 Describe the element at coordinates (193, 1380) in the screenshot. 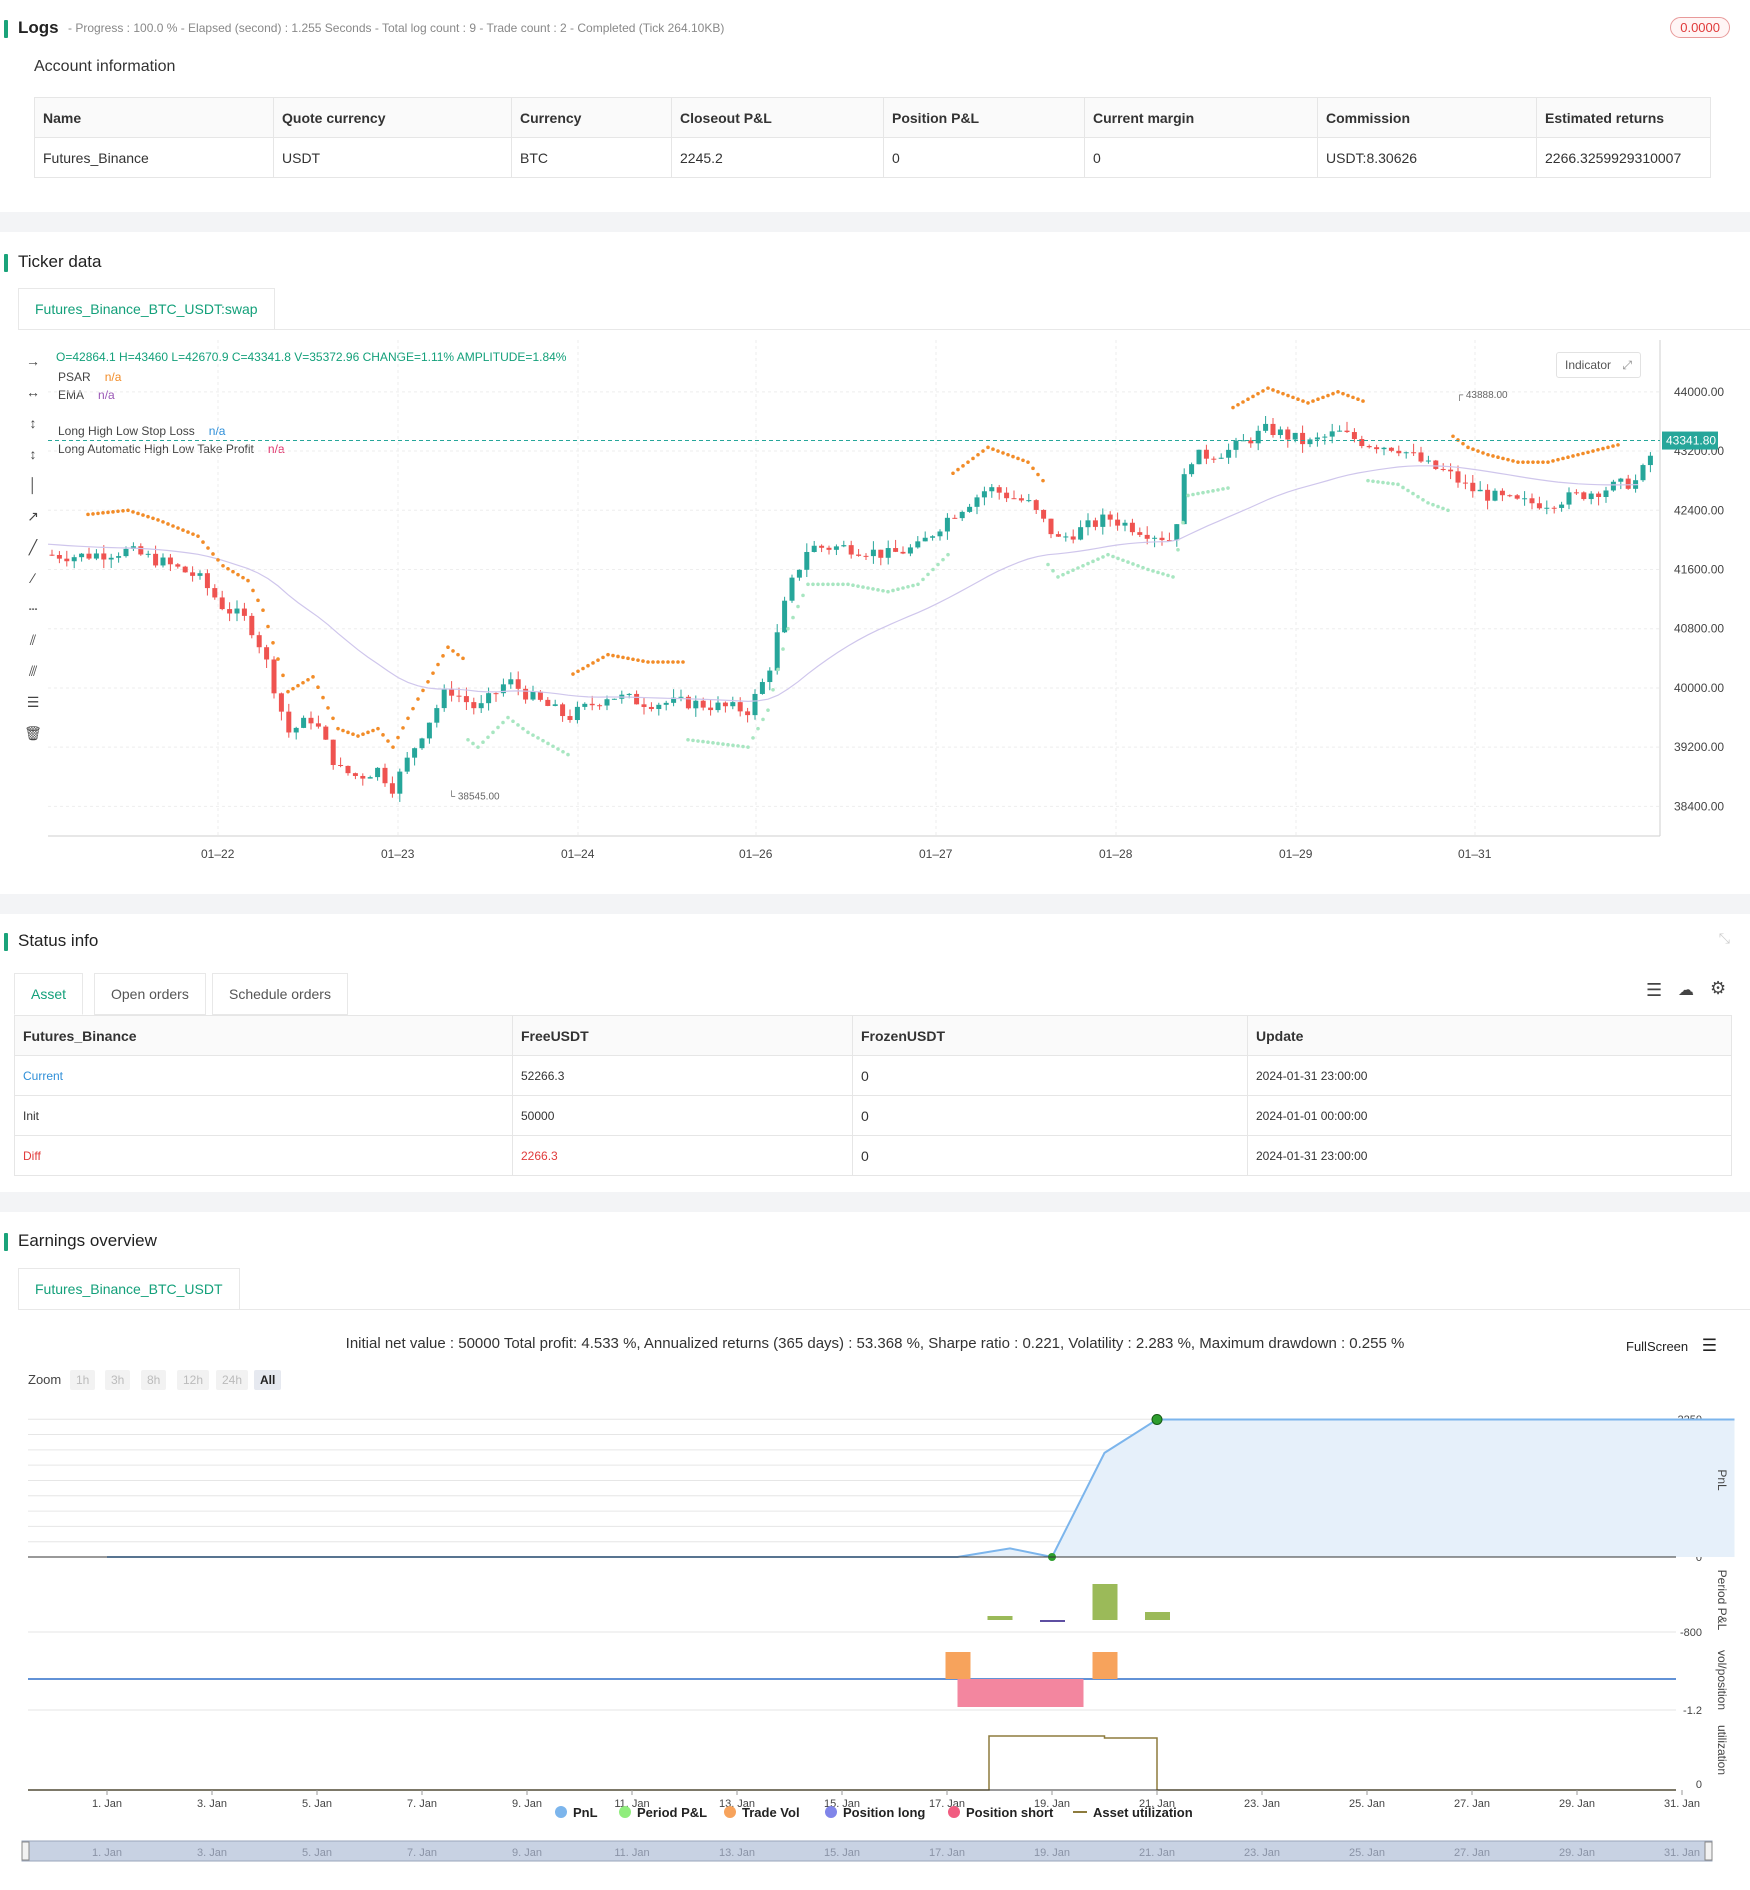

I see `zoom-button-12h: 12h` at that location.